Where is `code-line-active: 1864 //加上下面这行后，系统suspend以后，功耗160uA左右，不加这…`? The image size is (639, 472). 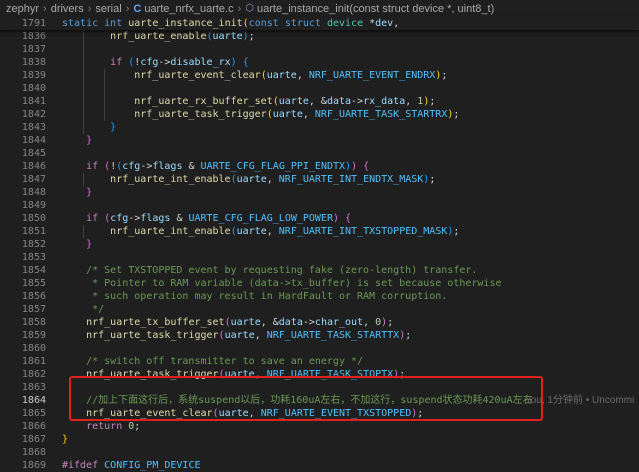 code-line-active: 1864 //加上下面这行后，系统suspend以后，功耗160uA左右，不加这… is located at coordinates (319, 400).